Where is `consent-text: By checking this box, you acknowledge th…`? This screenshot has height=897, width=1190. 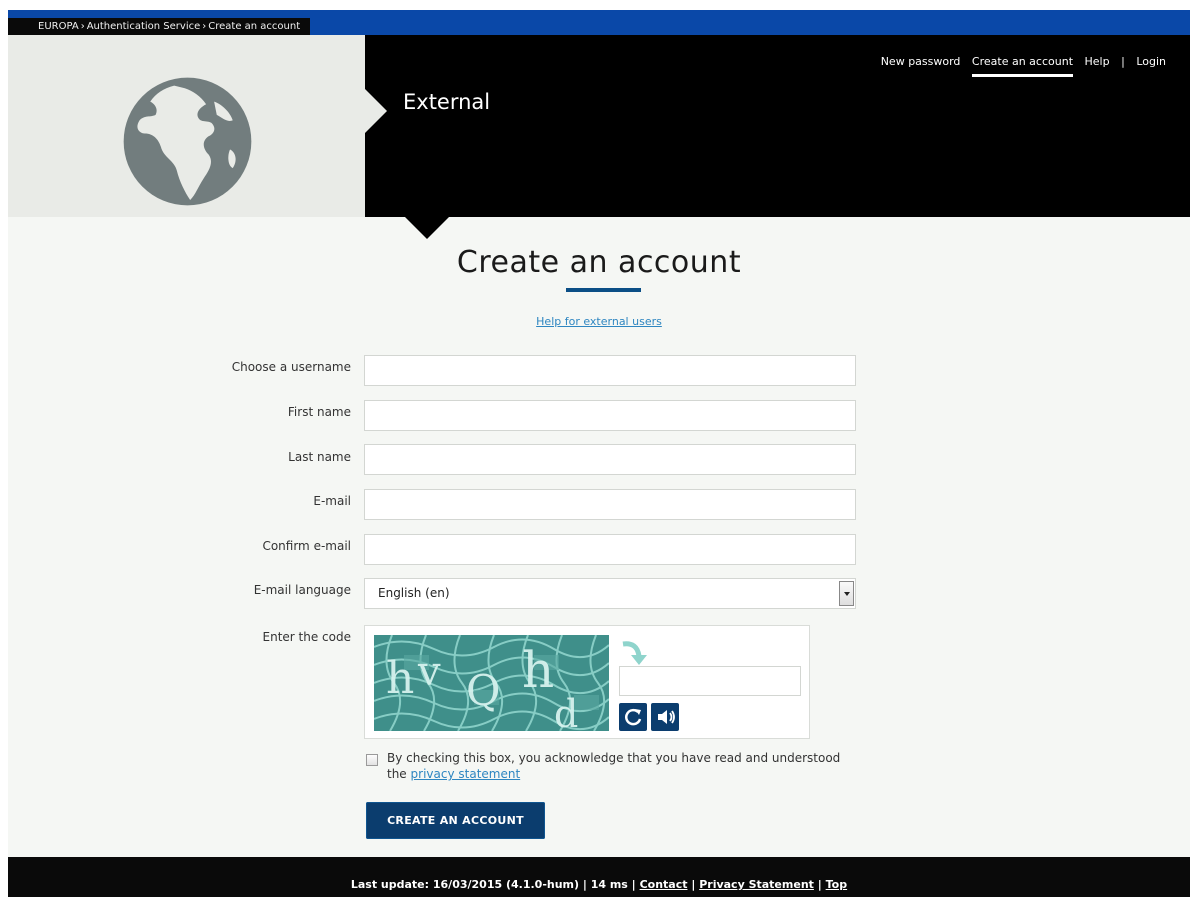 consent-text: By checking this box, you acknowledge th… is located at coordinates (622, 766).